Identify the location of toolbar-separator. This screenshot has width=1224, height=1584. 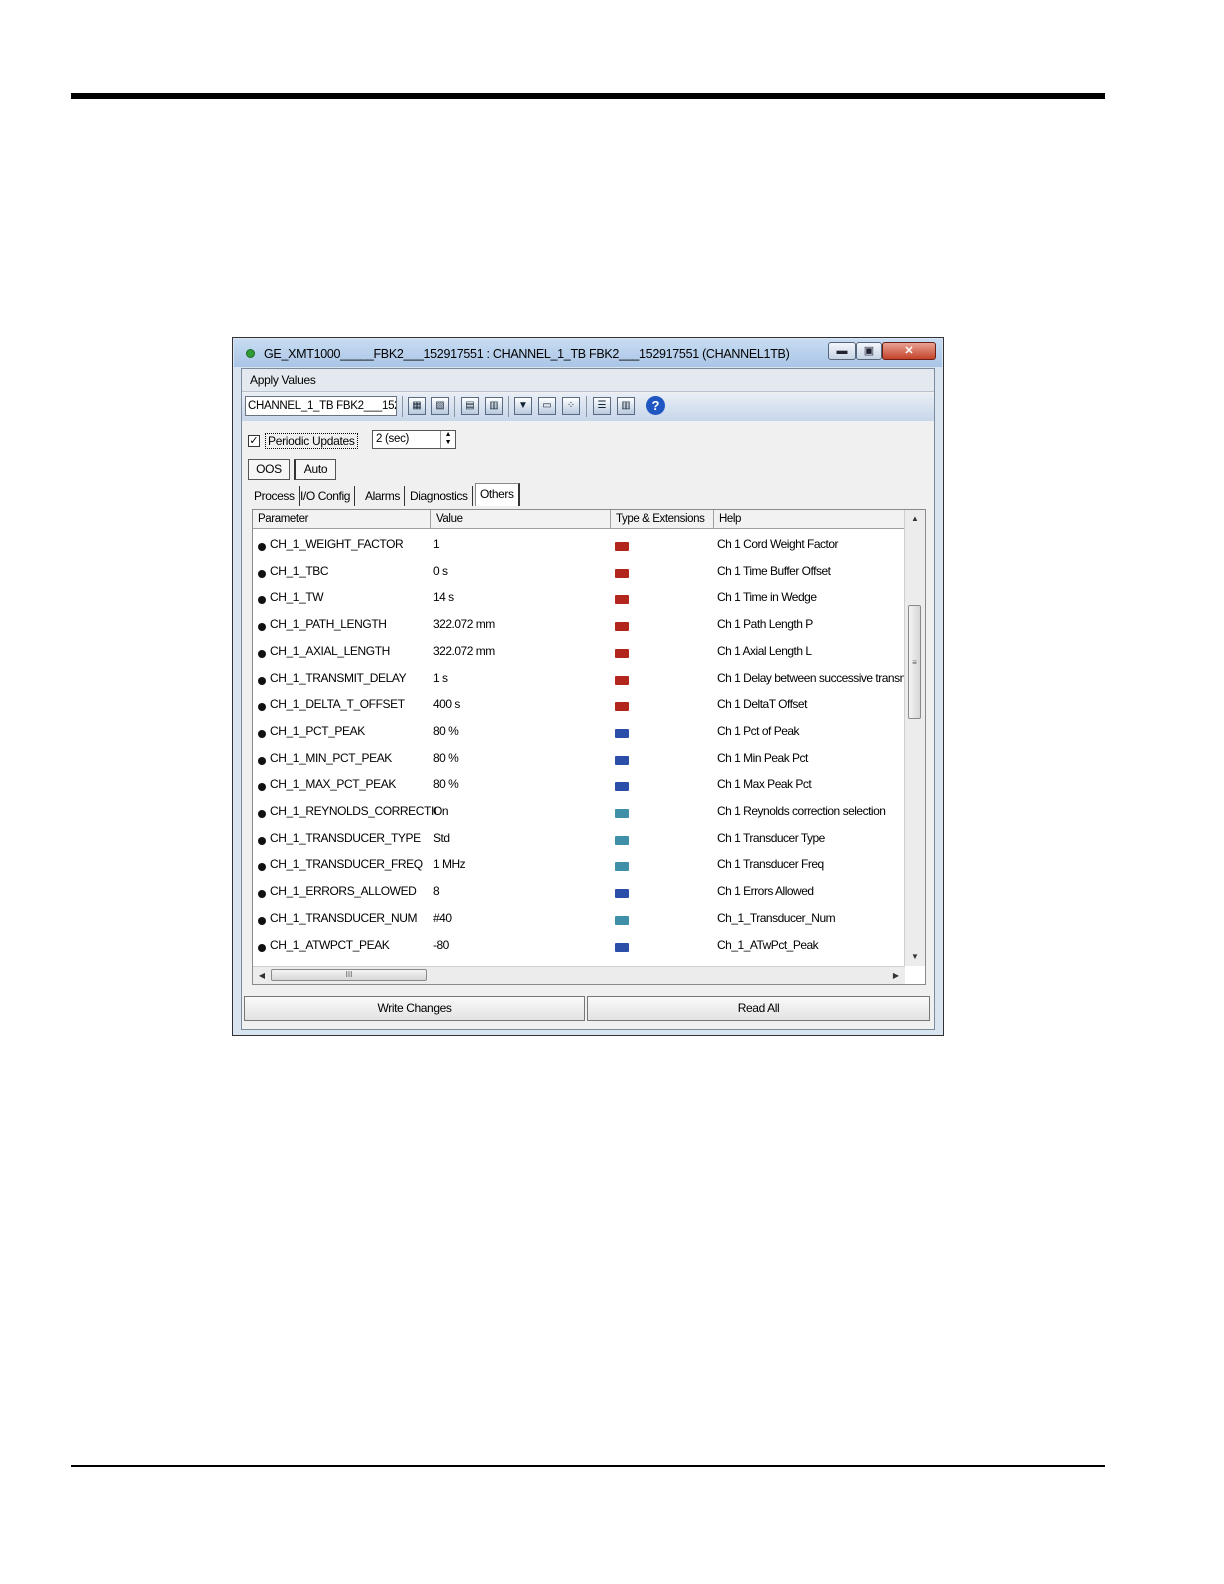
(508, 406).